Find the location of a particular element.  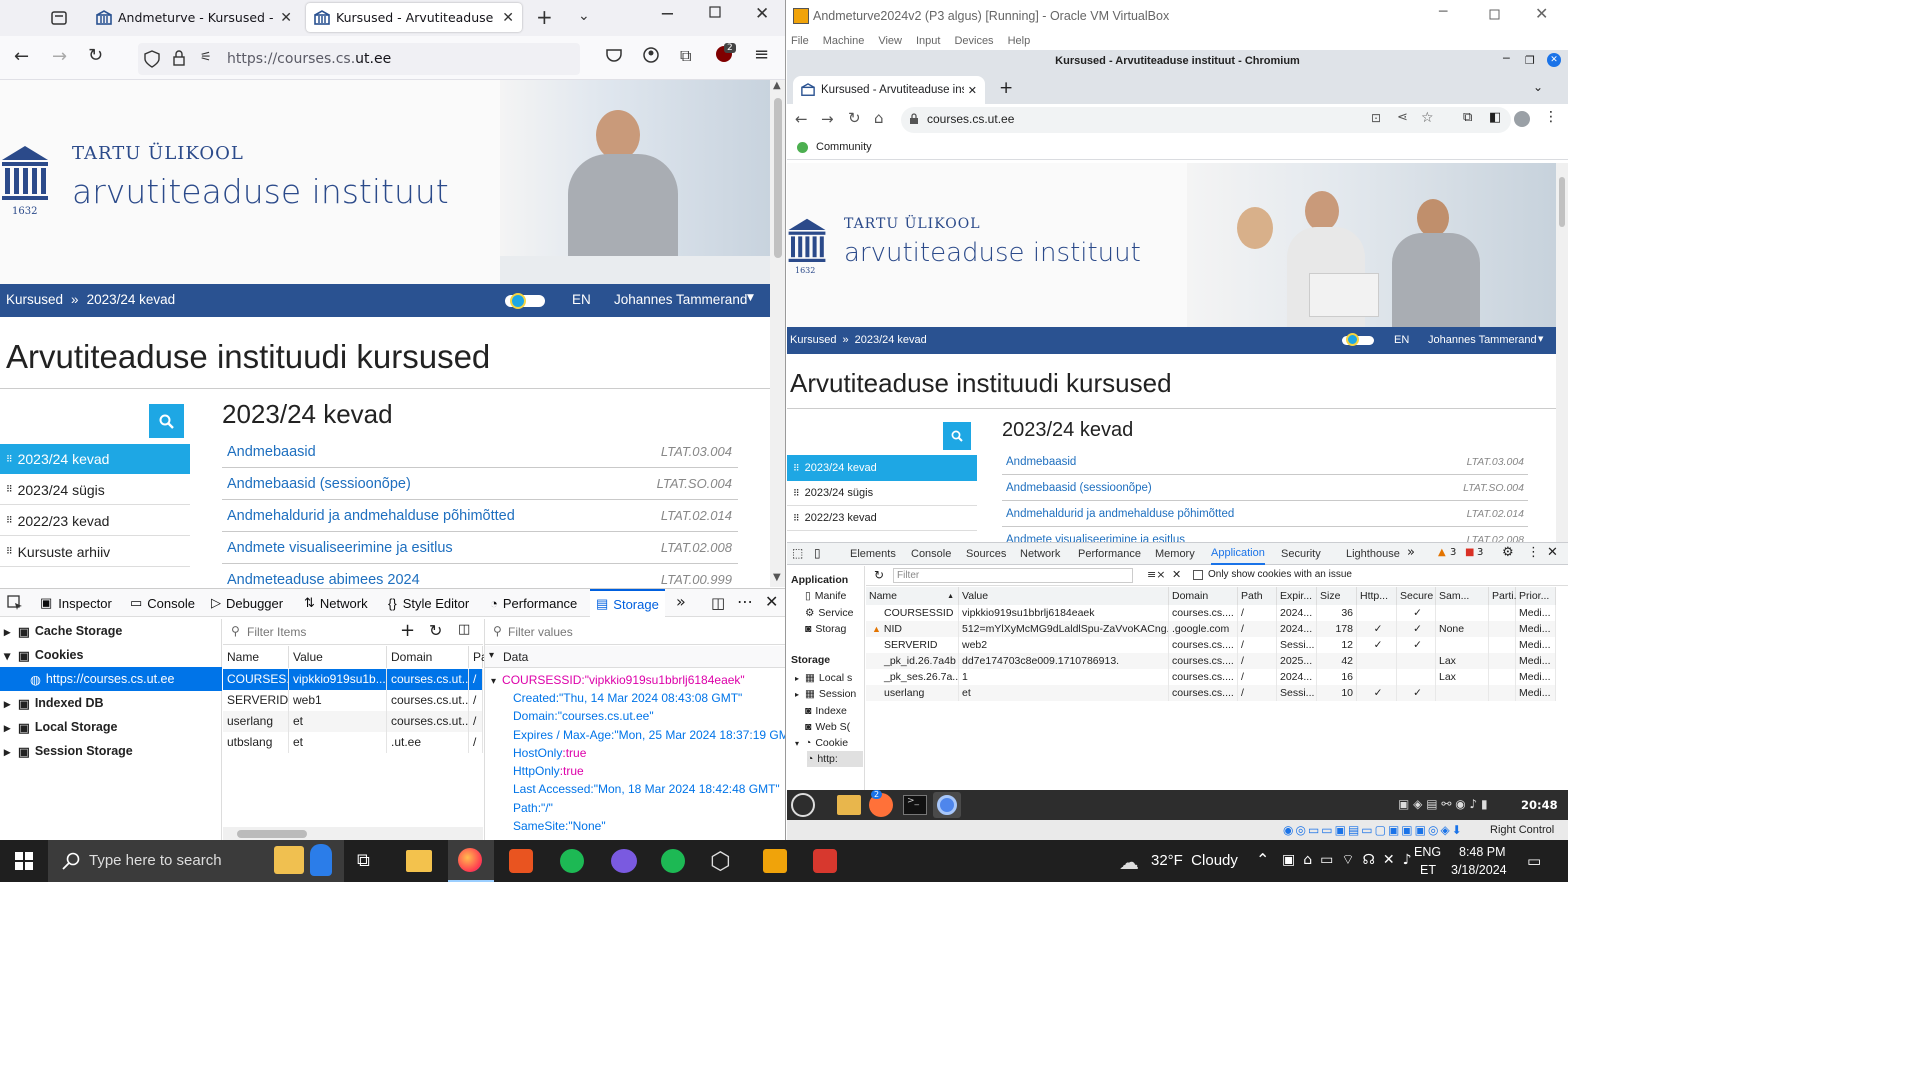

keyboard-layout: ET is located at coordinates (1428, 870).